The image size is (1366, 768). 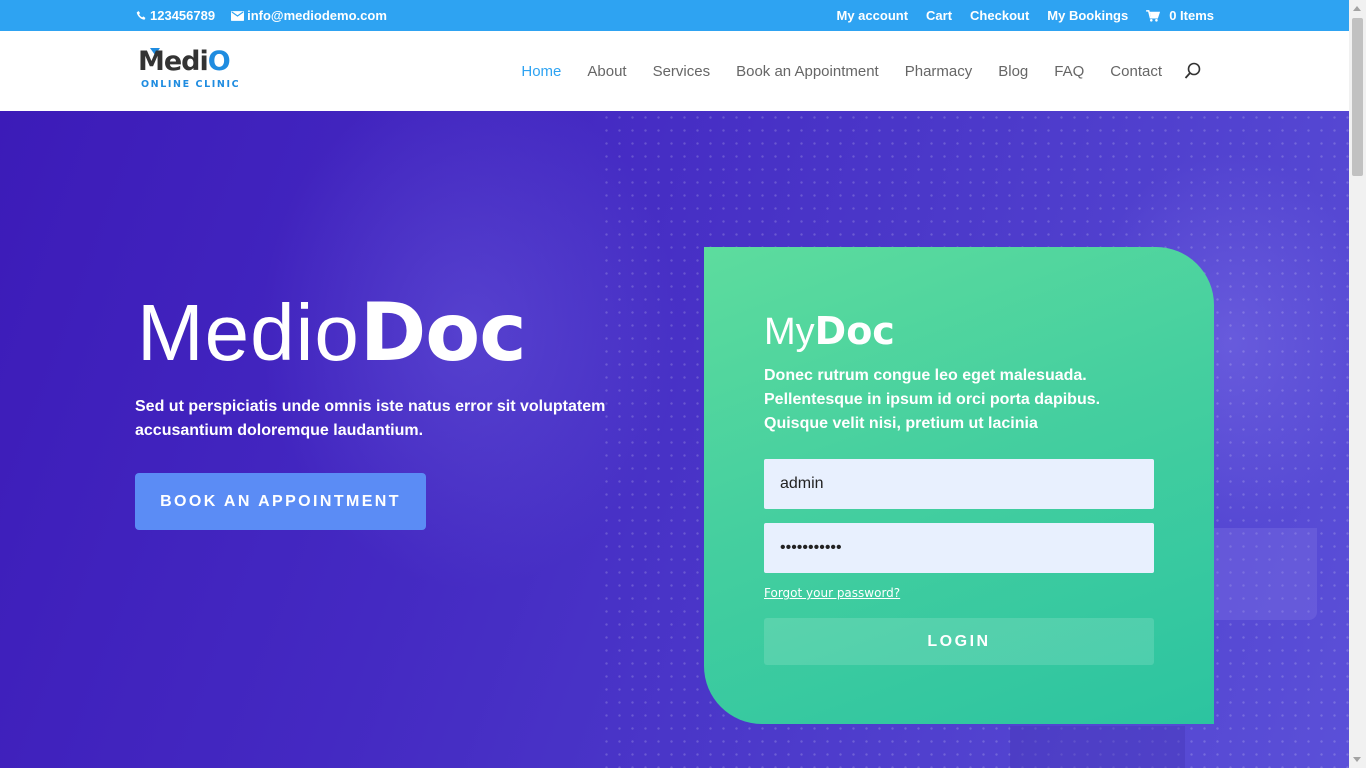 I want to click on checkout-link: Checkout, so click(x=999, y=15).